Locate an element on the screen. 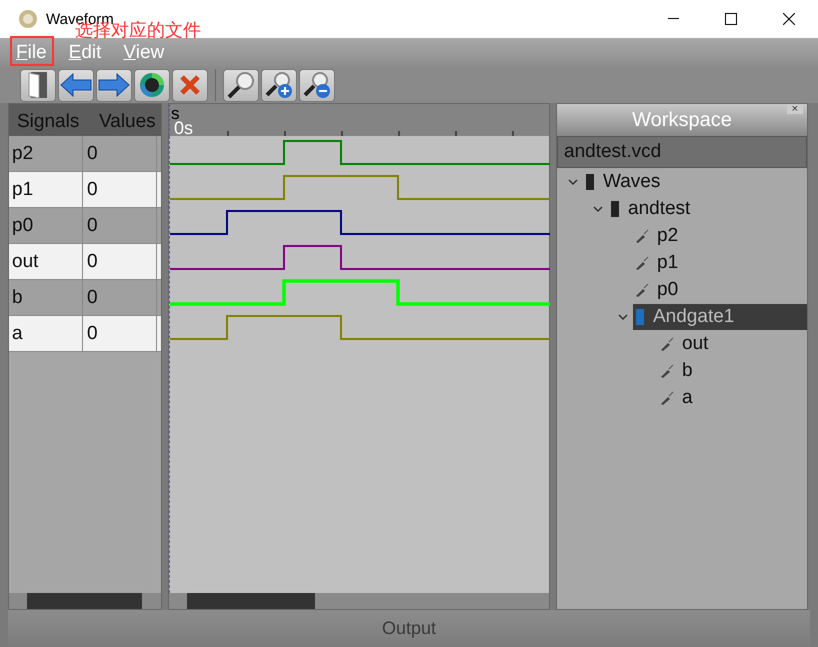  right-arrow-icon is located at coordinates (114, 85).